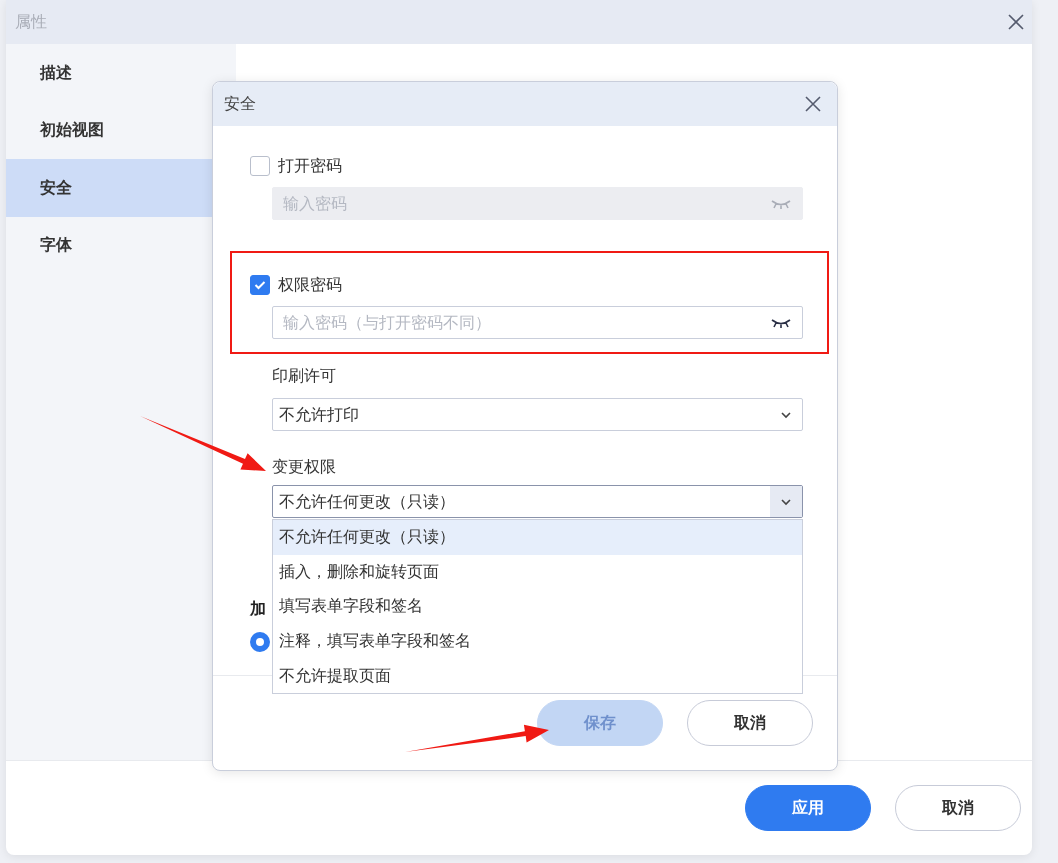 The image size is (1058, 863). I want to click on selected-value: 不允许任何更改（只读）, so click(367, 501).